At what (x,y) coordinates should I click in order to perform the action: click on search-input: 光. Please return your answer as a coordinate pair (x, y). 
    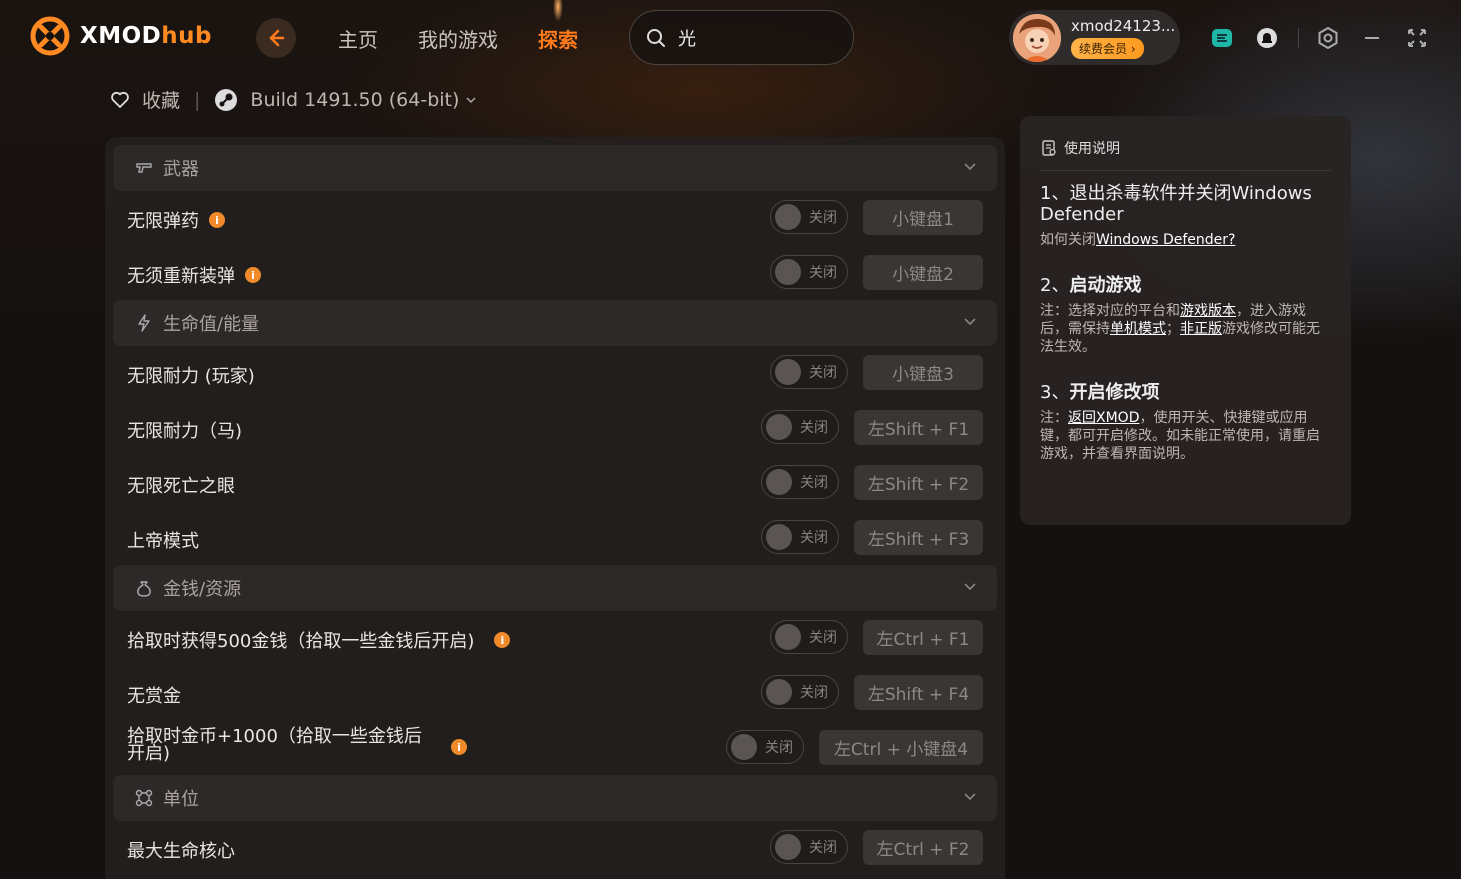
    Looking at the image, I should click on (687, 38).